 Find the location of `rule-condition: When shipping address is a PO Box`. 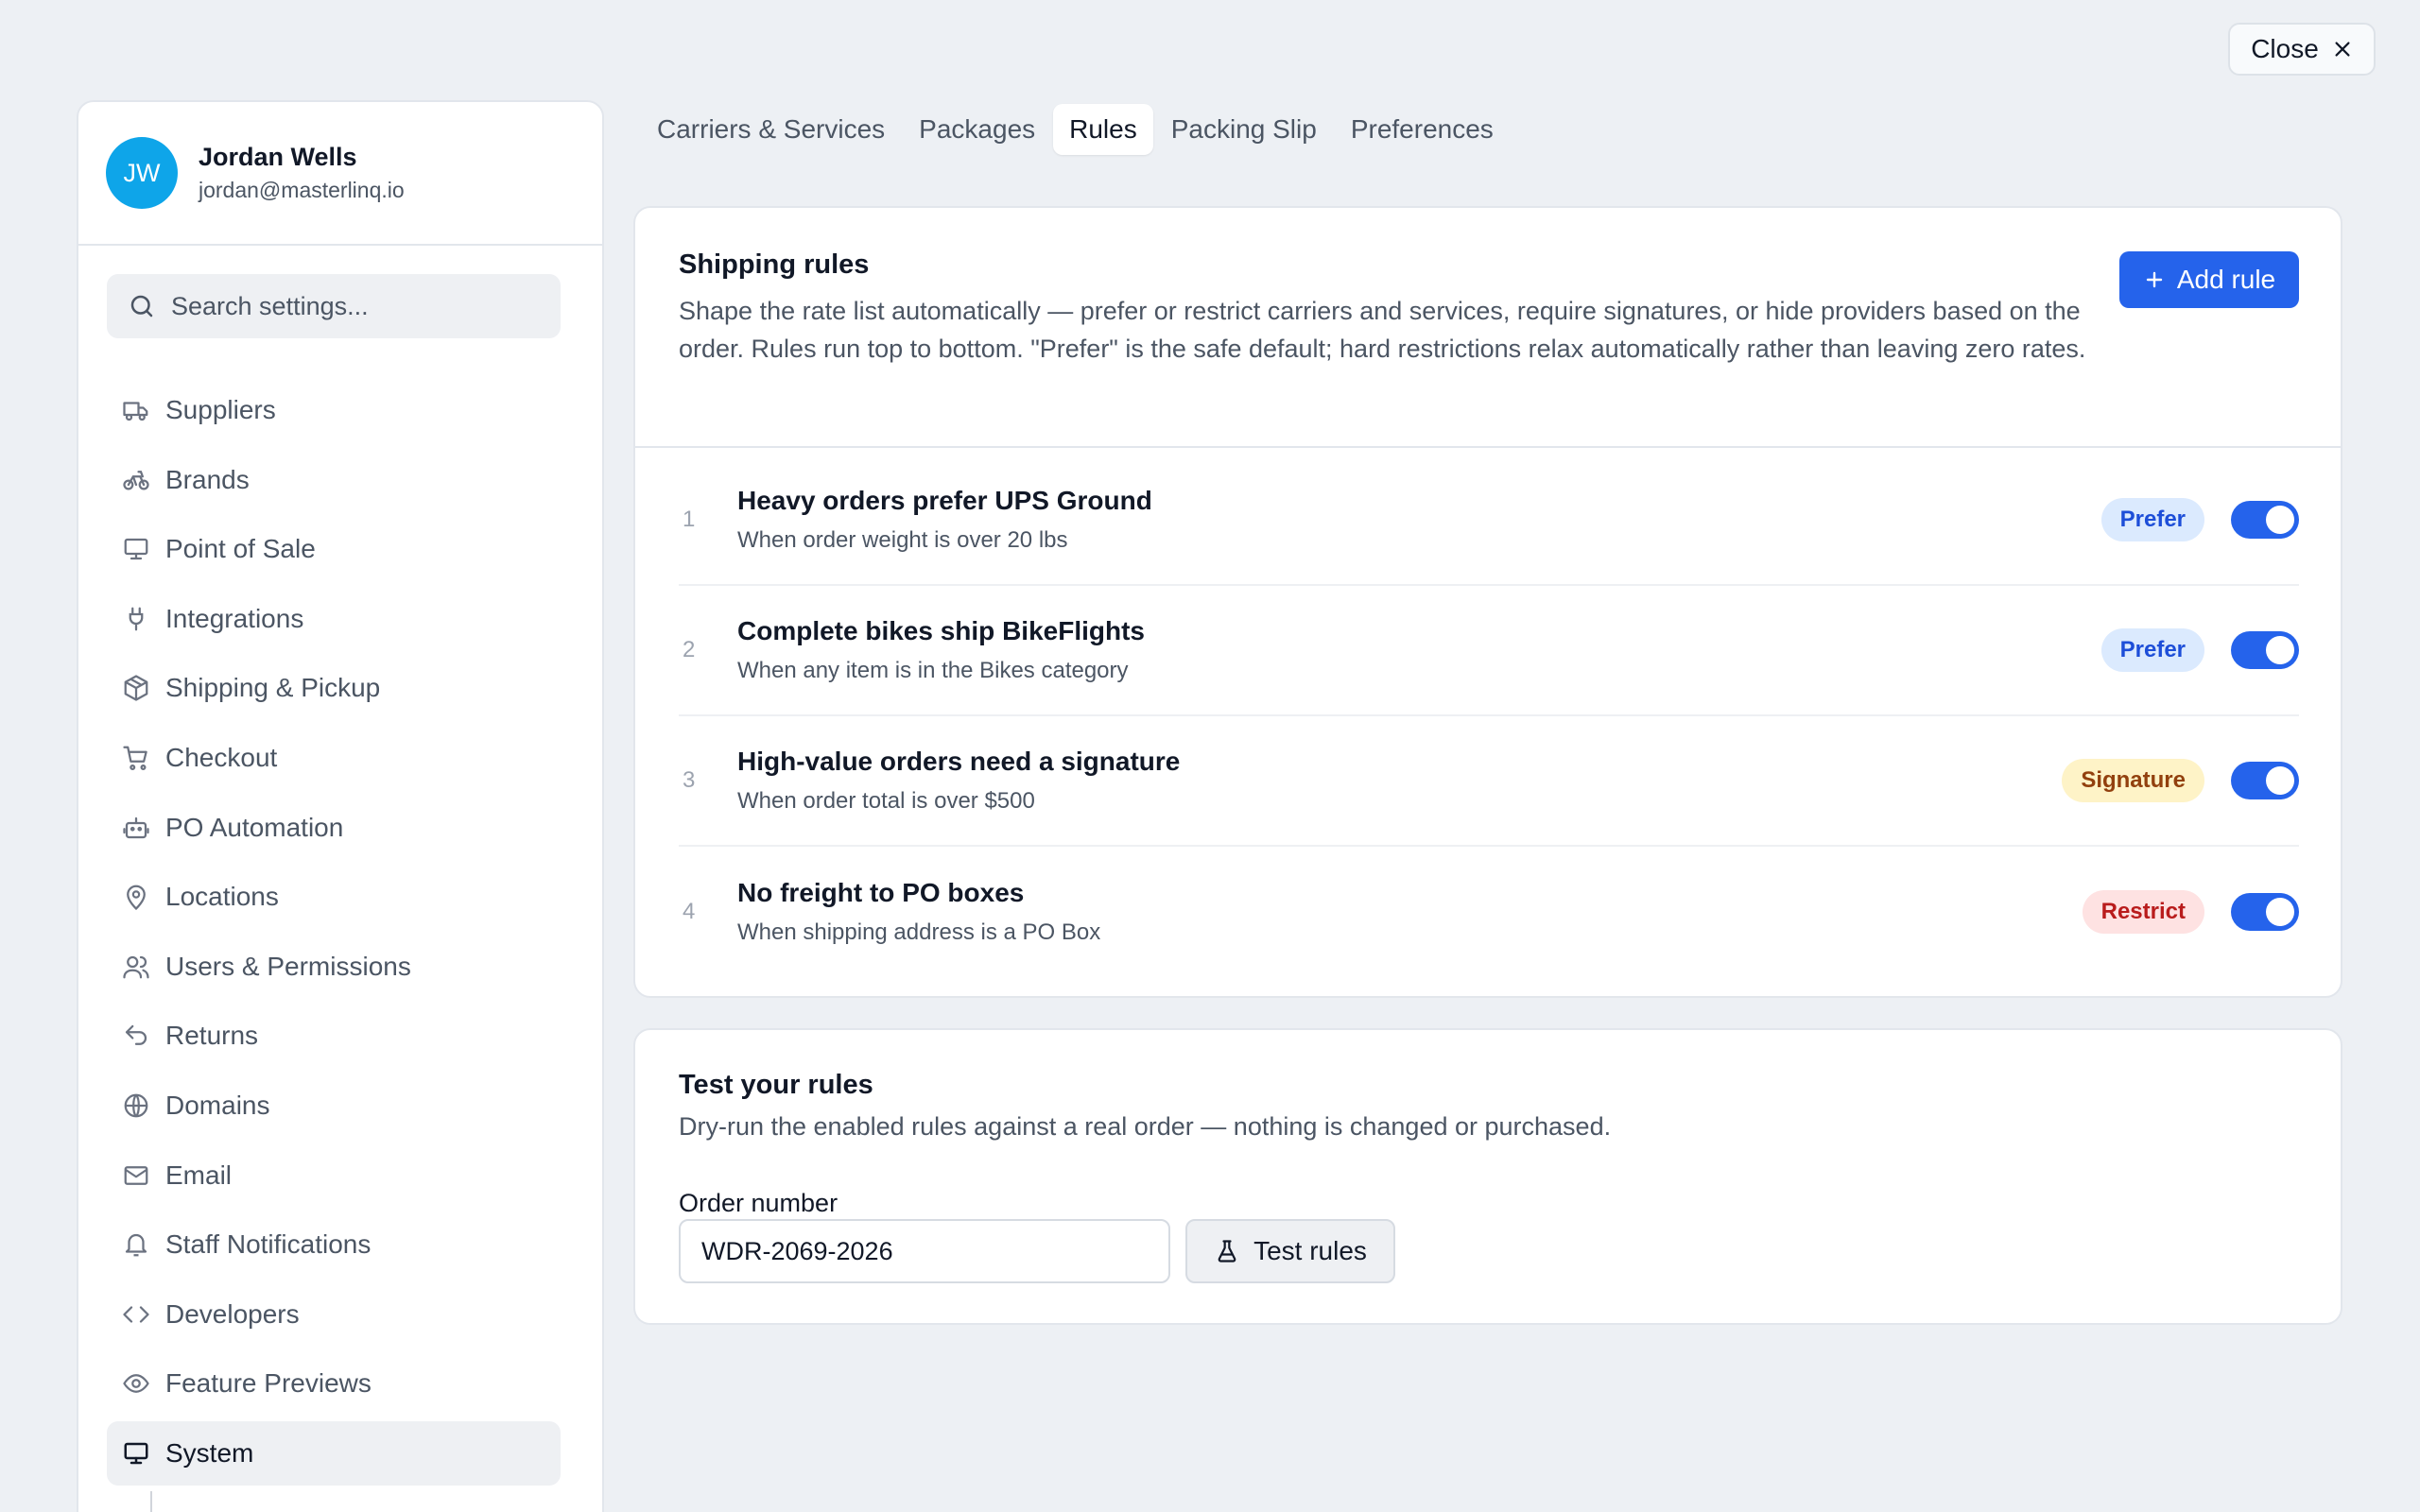

rule-condition: When shipping address is a PO Box is located at coordinates (919, 932).